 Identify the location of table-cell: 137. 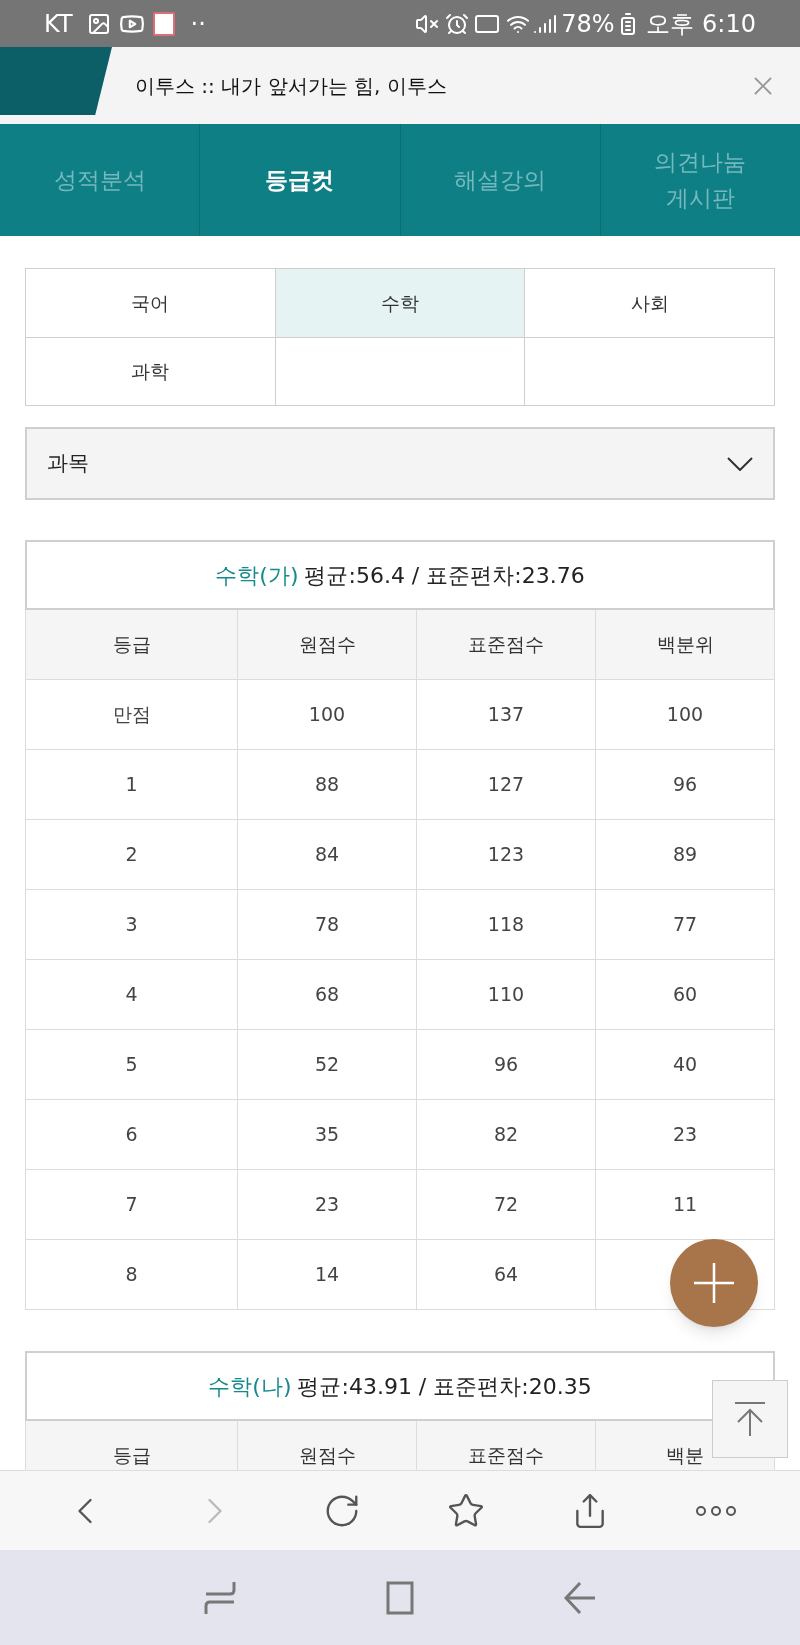
(505, 715).